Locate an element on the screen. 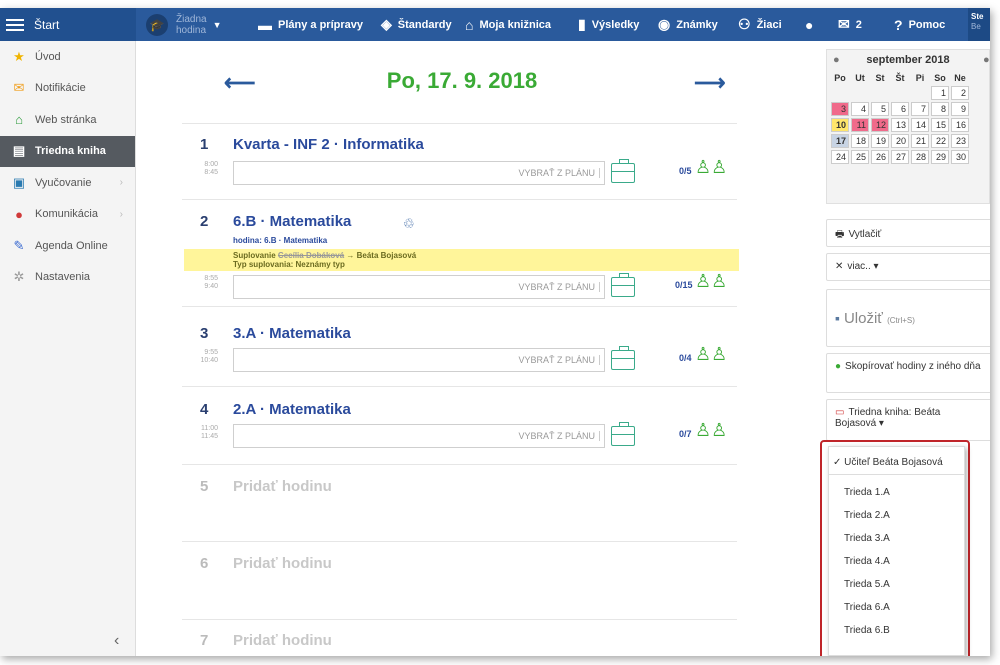 The width and height of the screenshot is (1000, 665). calendar-day-selected: 17 is located at coordinates (840, 141).